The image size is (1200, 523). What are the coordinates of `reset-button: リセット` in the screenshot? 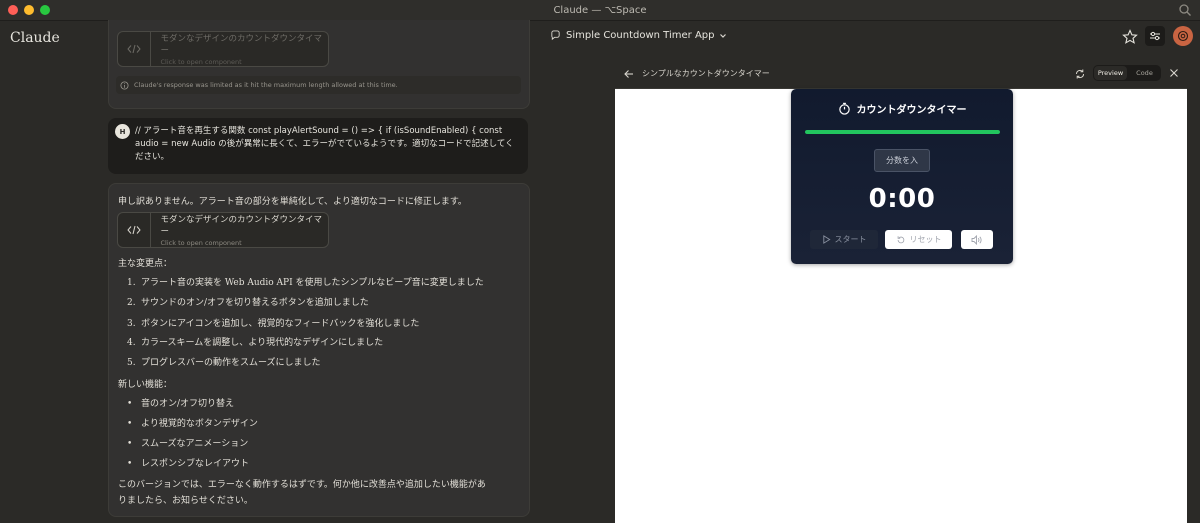 It's located at (918, 239).